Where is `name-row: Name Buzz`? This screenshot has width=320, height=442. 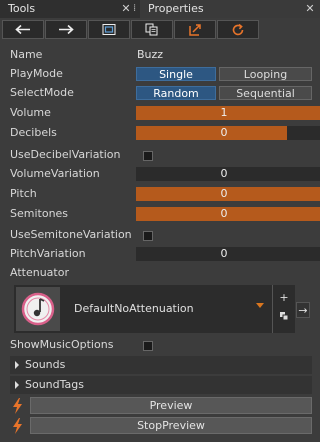
name-row: Name Buzz is located at coordinates (161, 55).